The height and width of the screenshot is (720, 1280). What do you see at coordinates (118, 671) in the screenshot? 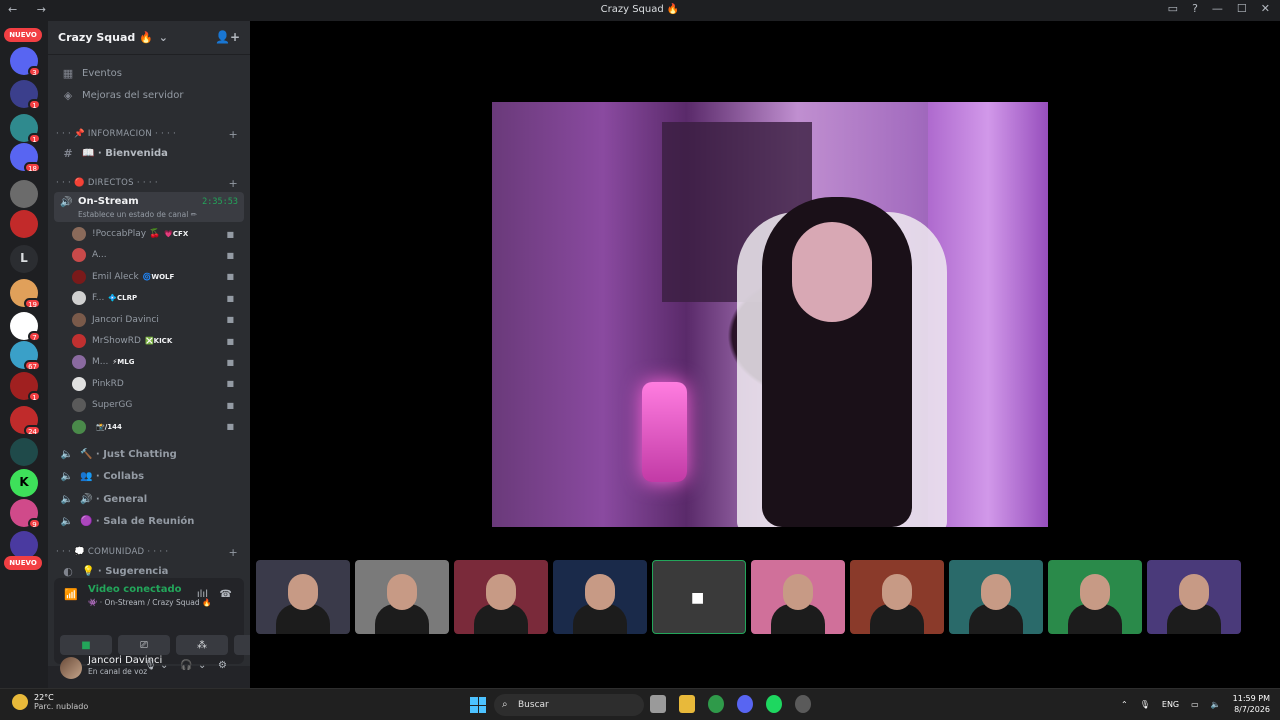
I see `user-status: En canal de voz` at bounding box center [118, 671].